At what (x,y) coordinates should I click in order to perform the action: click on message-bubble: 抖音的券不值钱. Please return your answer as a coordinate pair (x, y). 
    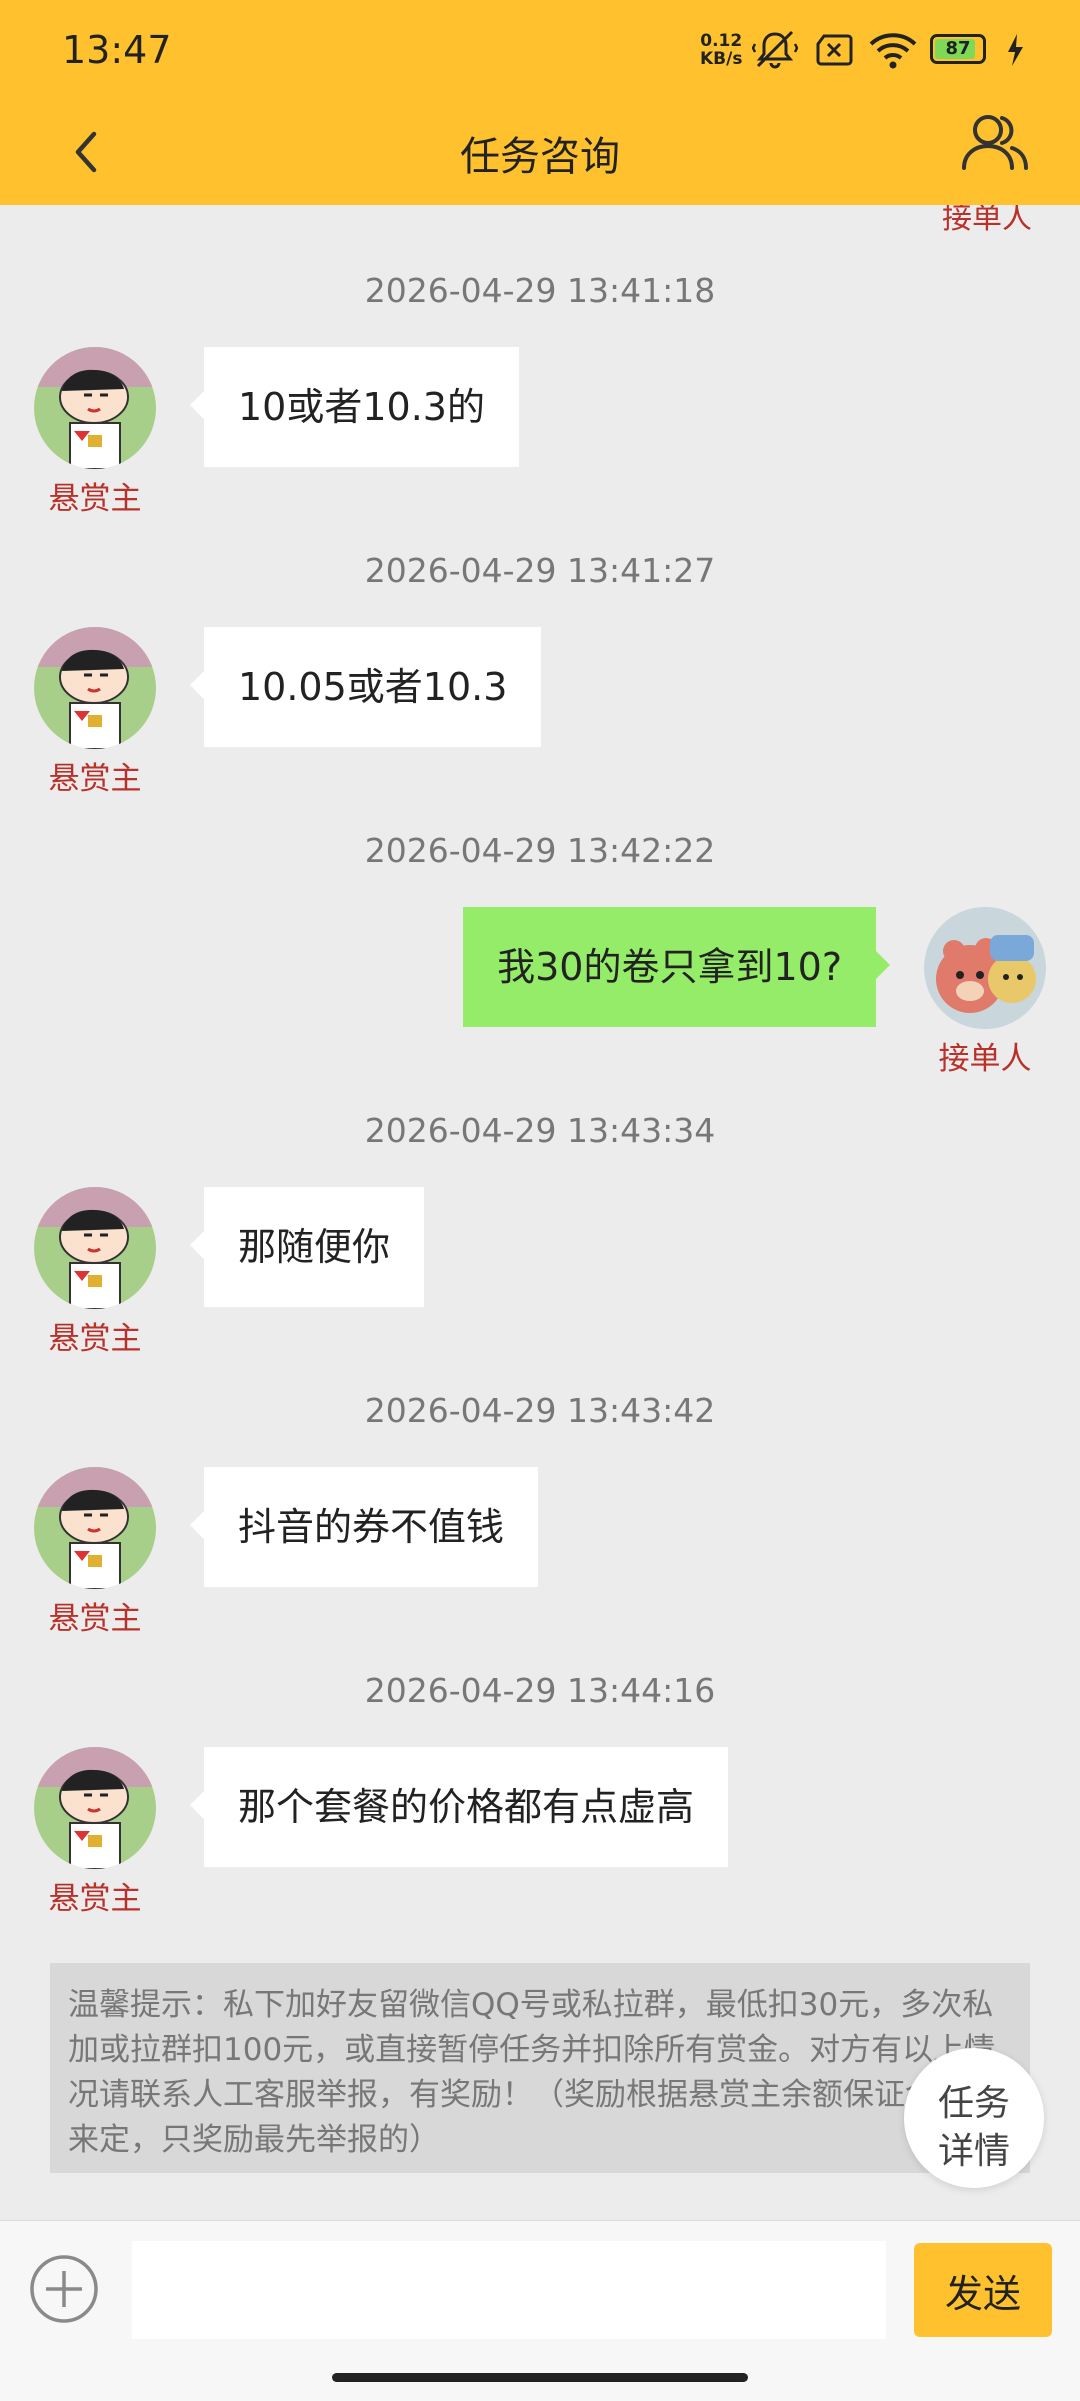
    Looking at the image, I should click on (364, 1527).